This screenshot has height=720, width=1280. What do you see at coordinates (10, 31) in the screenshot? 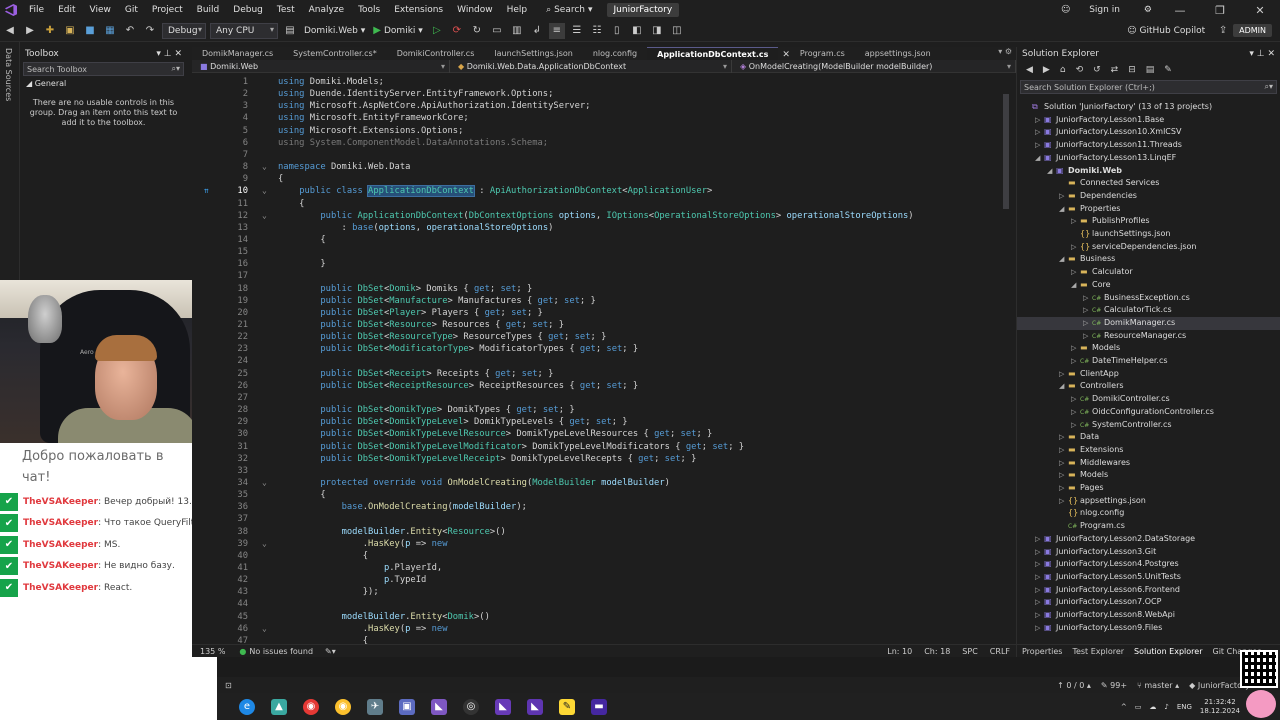
I see `back-icon: ◀` at bounding box center [10, 31].